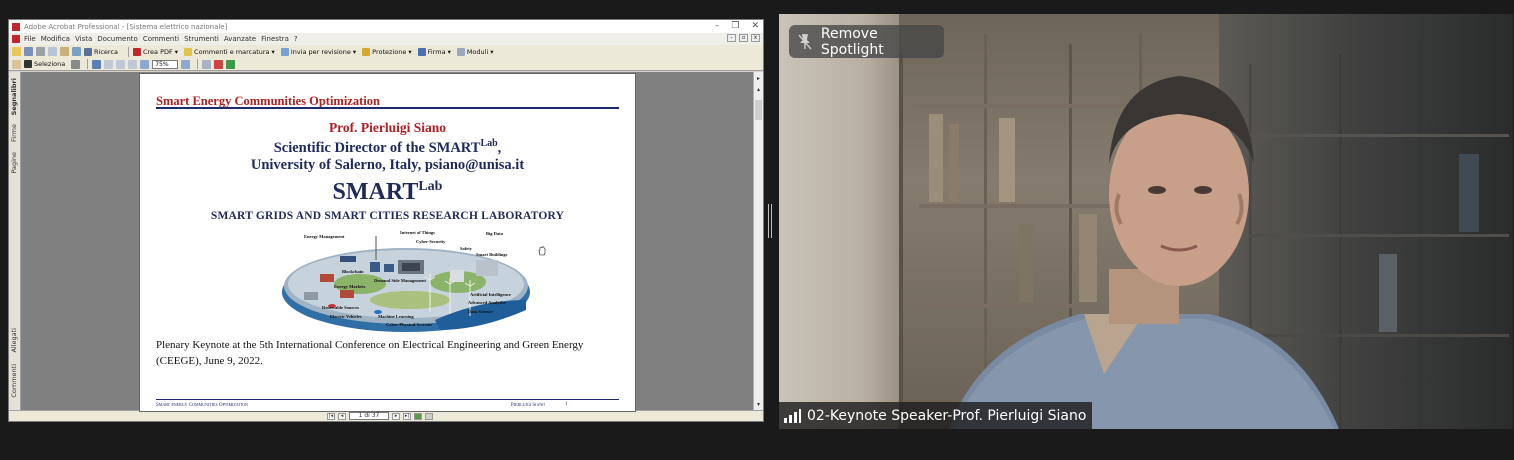 The height and width of the screenshot is (460, 1514). I want to click on scroll-up-icon: ▴, so click(758, 90).